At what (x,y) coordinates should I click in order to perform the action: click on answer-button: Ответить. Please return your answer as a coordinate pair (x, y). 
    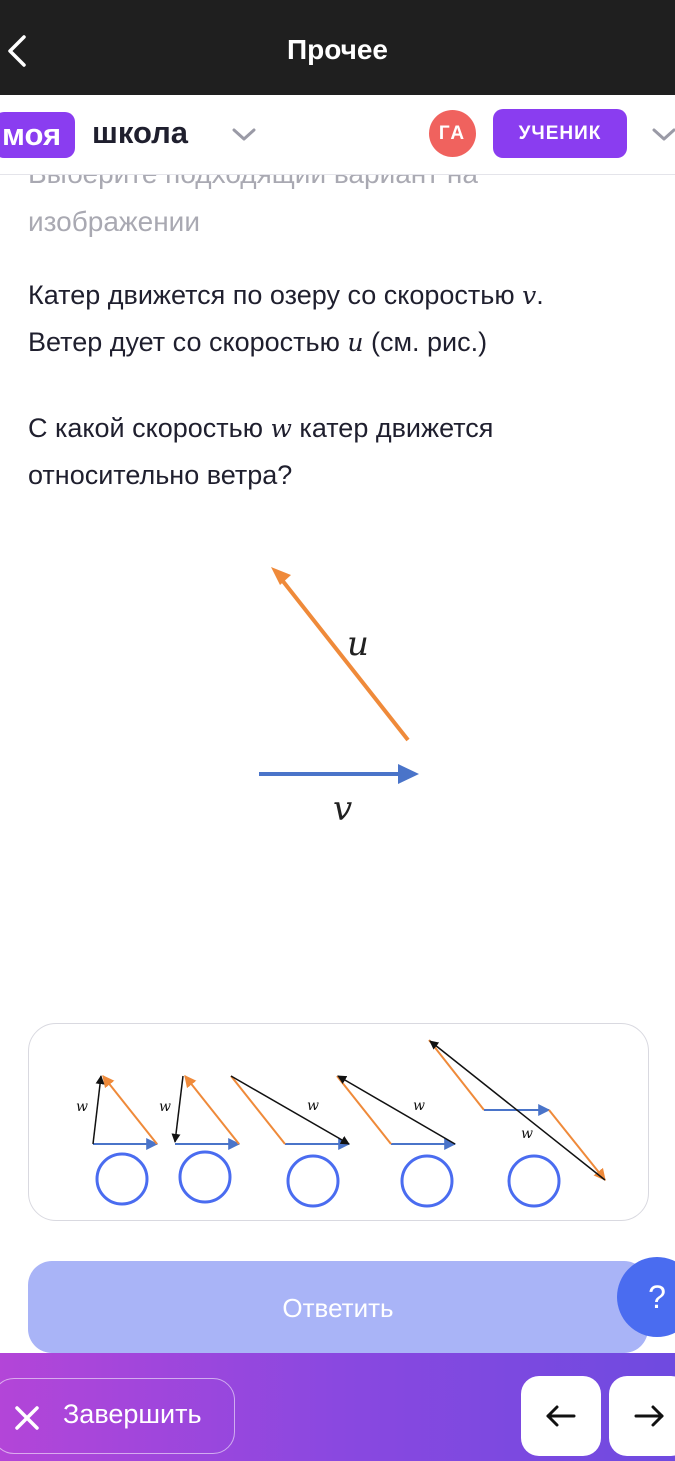
    Looking at the image, I should click on (338, 1307).